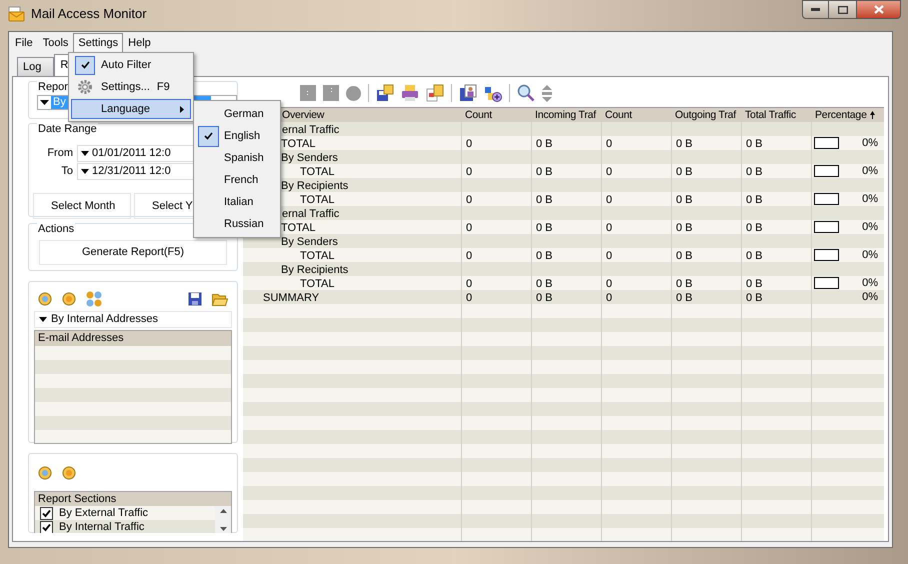 The width and height of the screenshot is (908, 564). I want to click on close-button, so click(878, 9).